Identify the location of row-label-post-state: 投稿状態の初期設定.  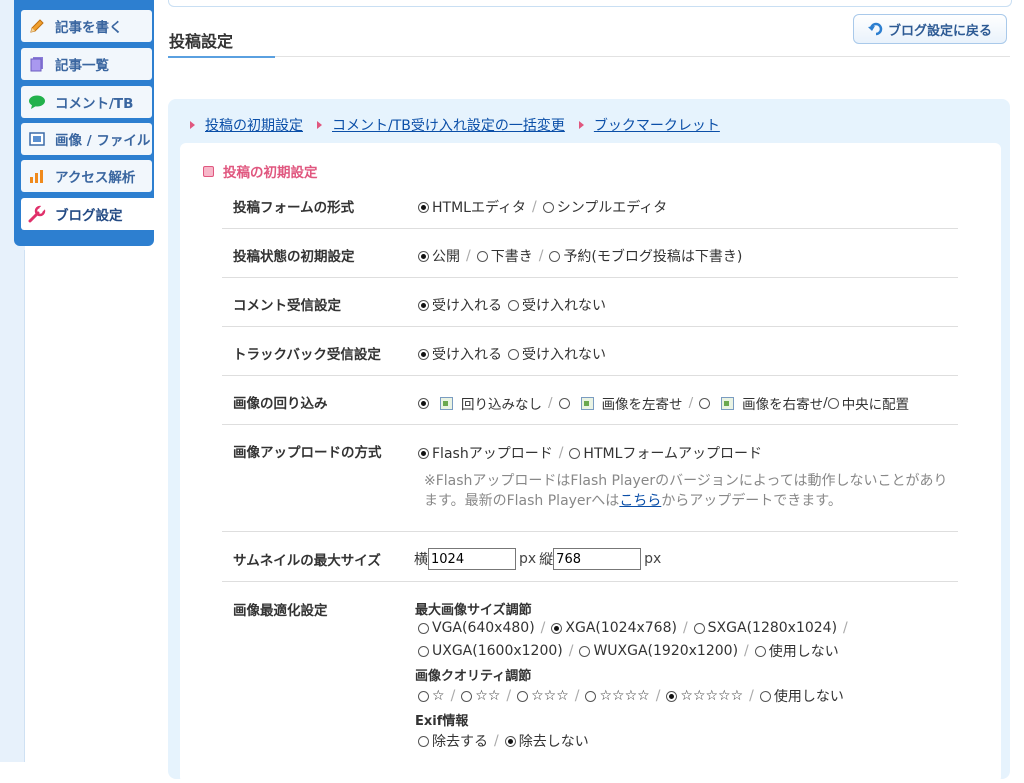
(294, 257).